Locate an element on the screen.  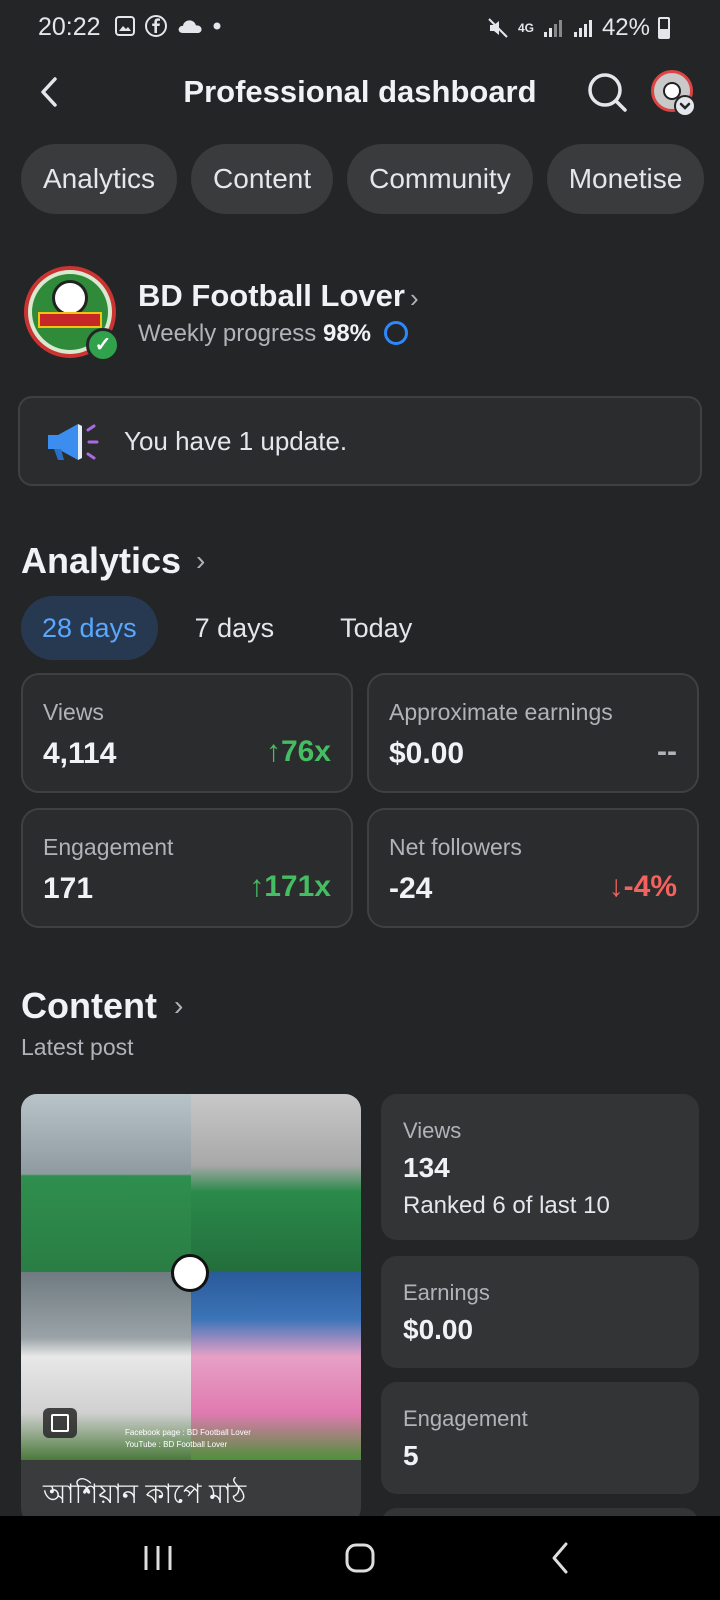
section-tabs: Analytics Content Community Monetise is located at coordinates (363, 179).